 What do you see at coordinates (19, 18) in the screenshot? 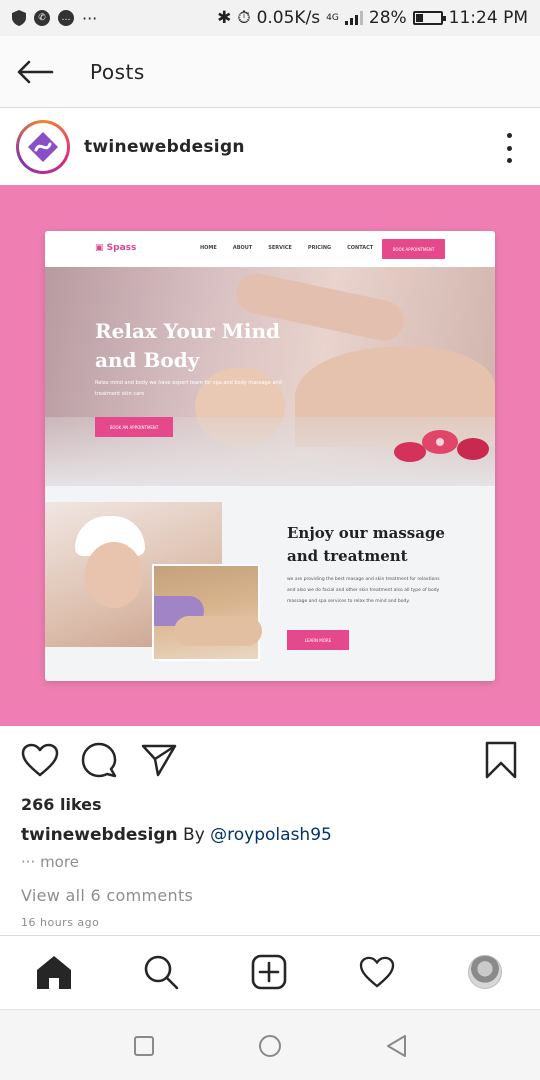
I see `shield-icon` at bounding box center [19, 18].